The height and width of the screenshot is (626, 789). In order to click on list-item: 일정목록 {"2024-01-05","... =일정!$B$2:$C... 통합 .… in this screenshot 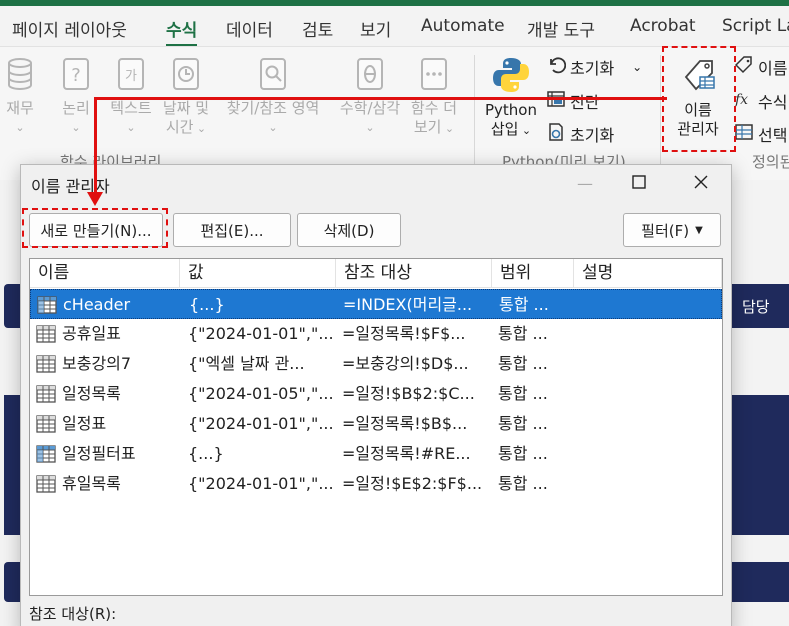, I will do `click(376, 394)`.